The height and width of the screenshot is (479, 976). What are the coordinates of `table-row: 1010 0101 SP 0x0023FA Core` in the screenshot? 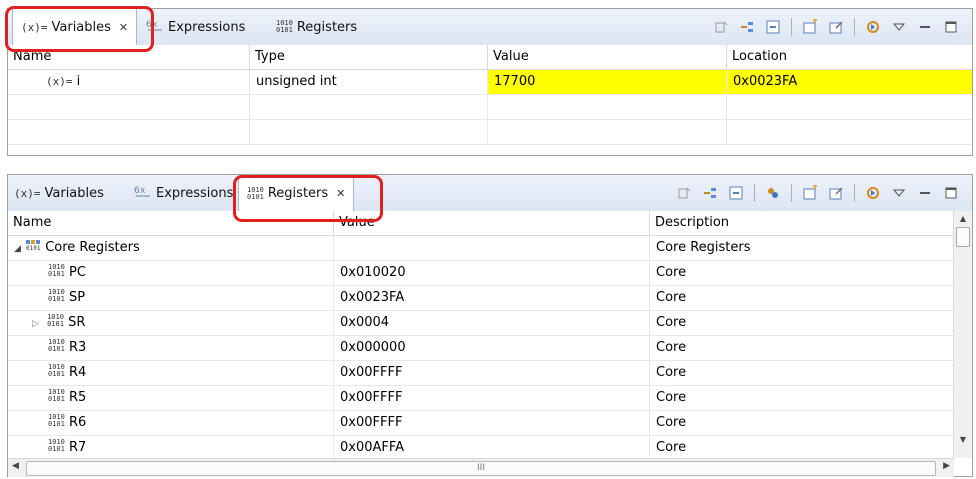 It's located at (481, 298).